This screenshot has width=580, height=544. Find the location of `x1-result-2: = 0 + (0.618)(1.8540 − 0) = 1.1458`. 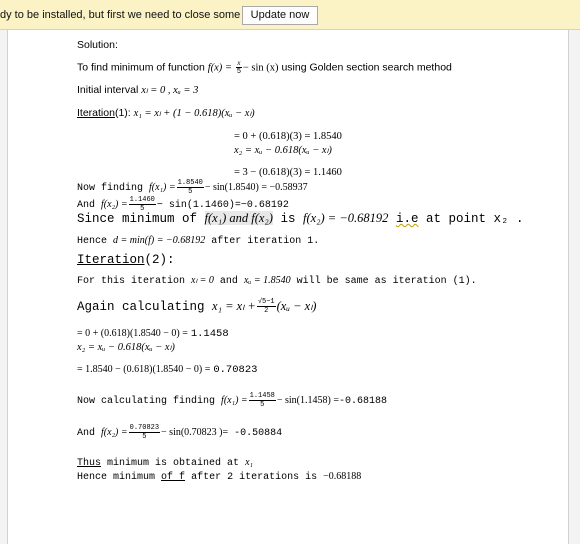

x1-result-2: = 0 + (0.618)(1.8540 − 0) = 1.1458 is located at coordinates (153, 334).